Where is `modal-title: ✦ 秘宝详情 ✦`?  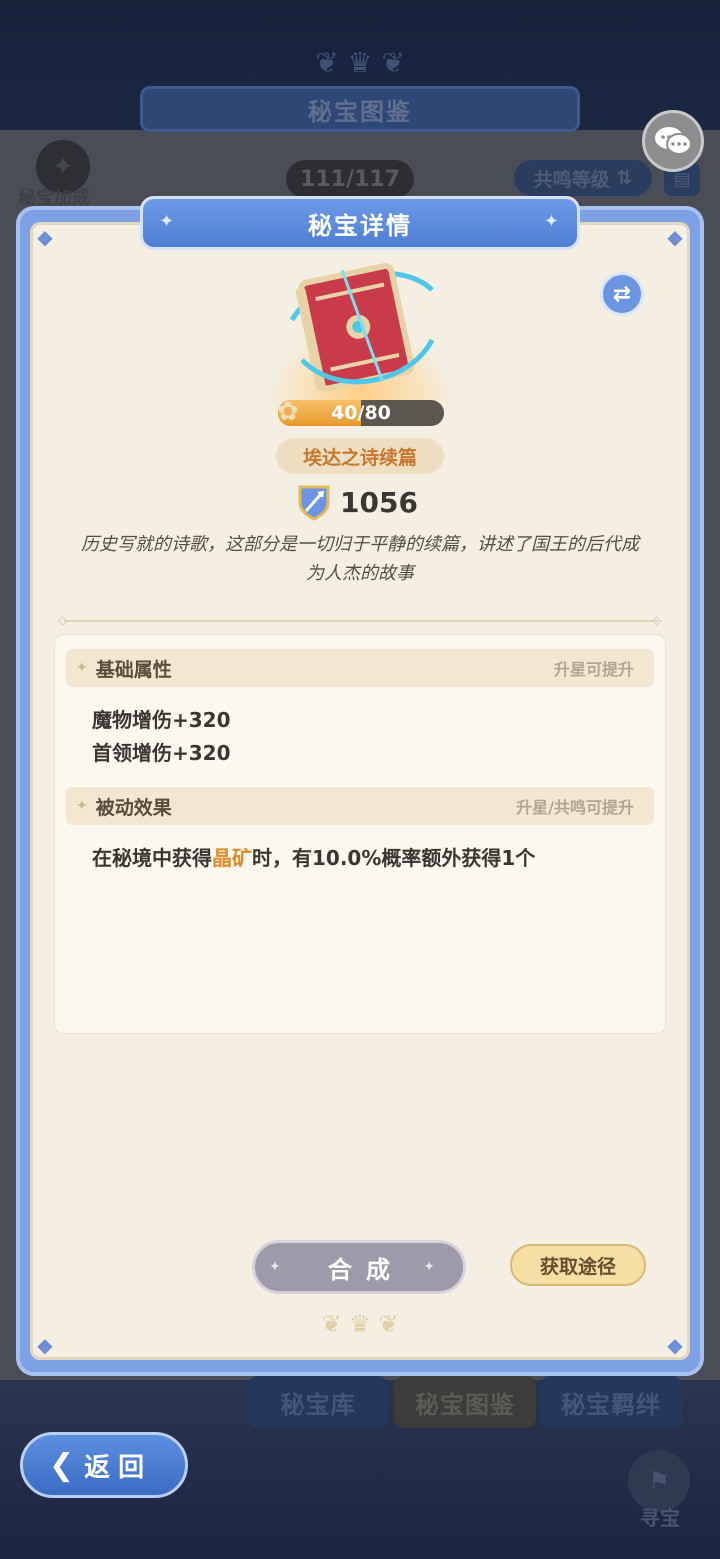
modal-title: ✦ 秘宝详情 ✦ is located at coordinates (360, 223).